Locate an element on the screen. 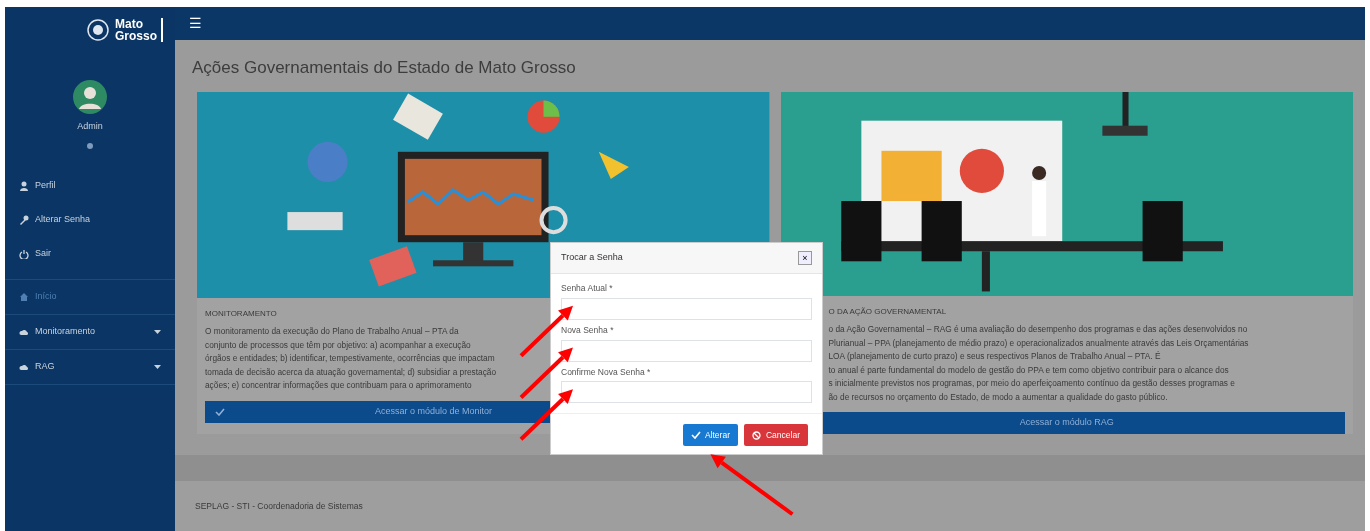  card-text: o da Ação Governamental – RAG é uma avaliação do desempenho dos programas e das ações desenvolvidos no Plurianual – PPA (planejamento de médio prazo) e operacionalizados anualmente através das Leis Orçamentárias LOA (planejamento de curto prazo) e seus respectivos Planos de Trabalho Anual – PTA. É to anual é parte fundamental do modelo de gestão do PPA e tem como objetivo contribuir para o alcance dos s inicialmente previstos nos programas, por meio do aperfeiçoamento contínuo da gestão desses programas e ão de recursos no orçamento do Estado, de modo a aumentar a qualidade do gasto público. is located at coordinates (1038, 363).